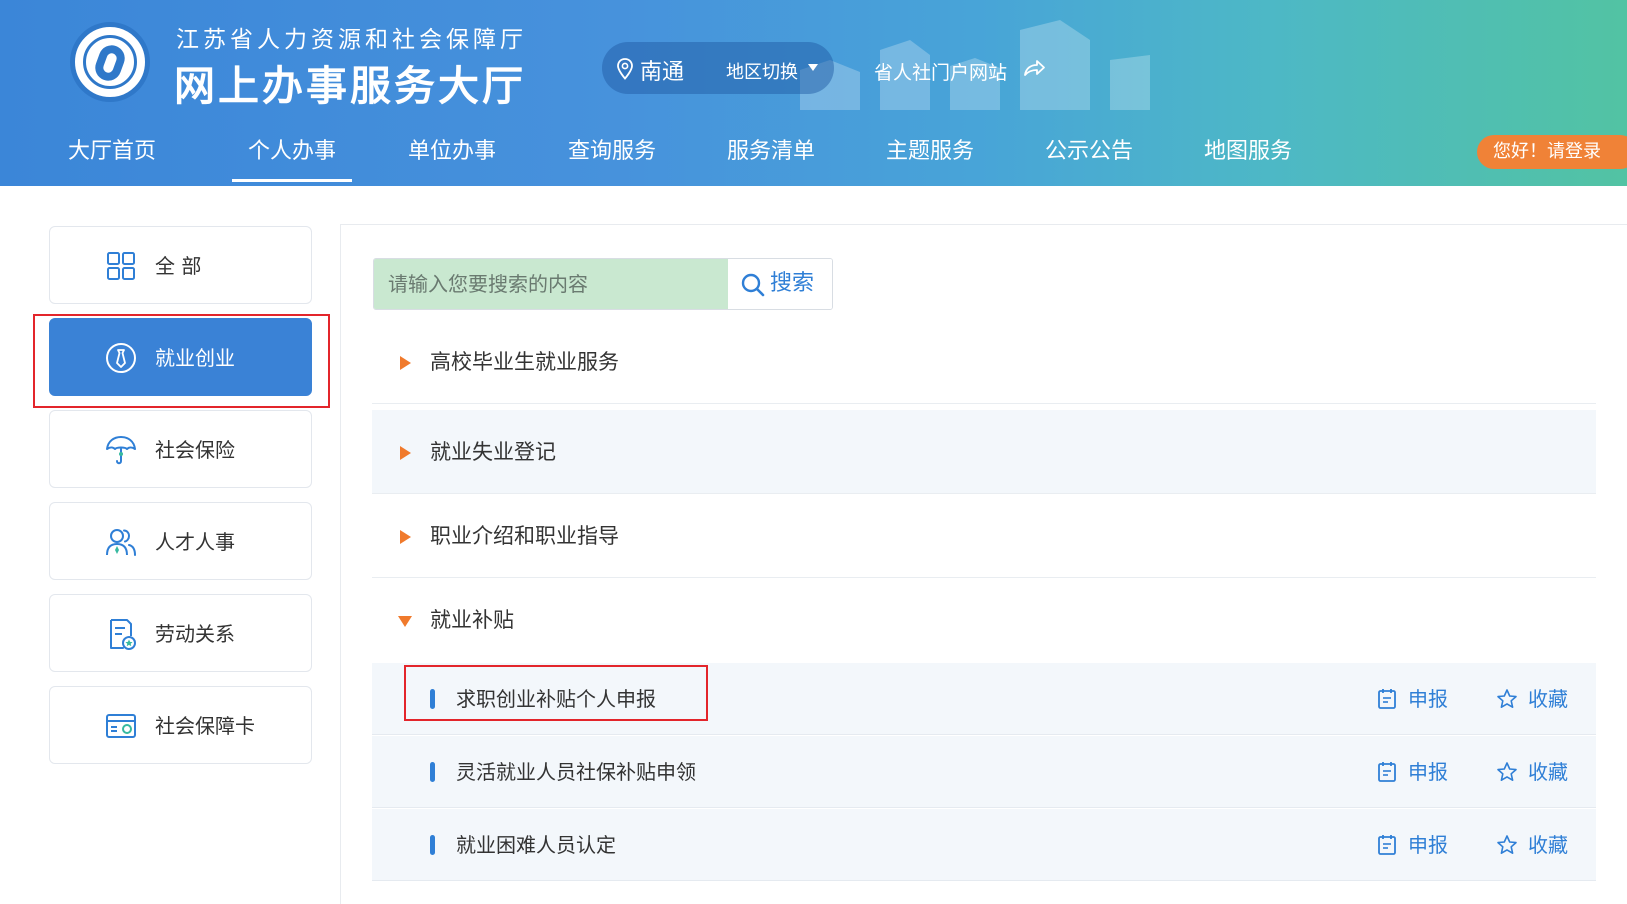  Describe the element at coordinates (771, 152) in the screenshot. I see `nav-item-service-list: 服务清单` at that location.